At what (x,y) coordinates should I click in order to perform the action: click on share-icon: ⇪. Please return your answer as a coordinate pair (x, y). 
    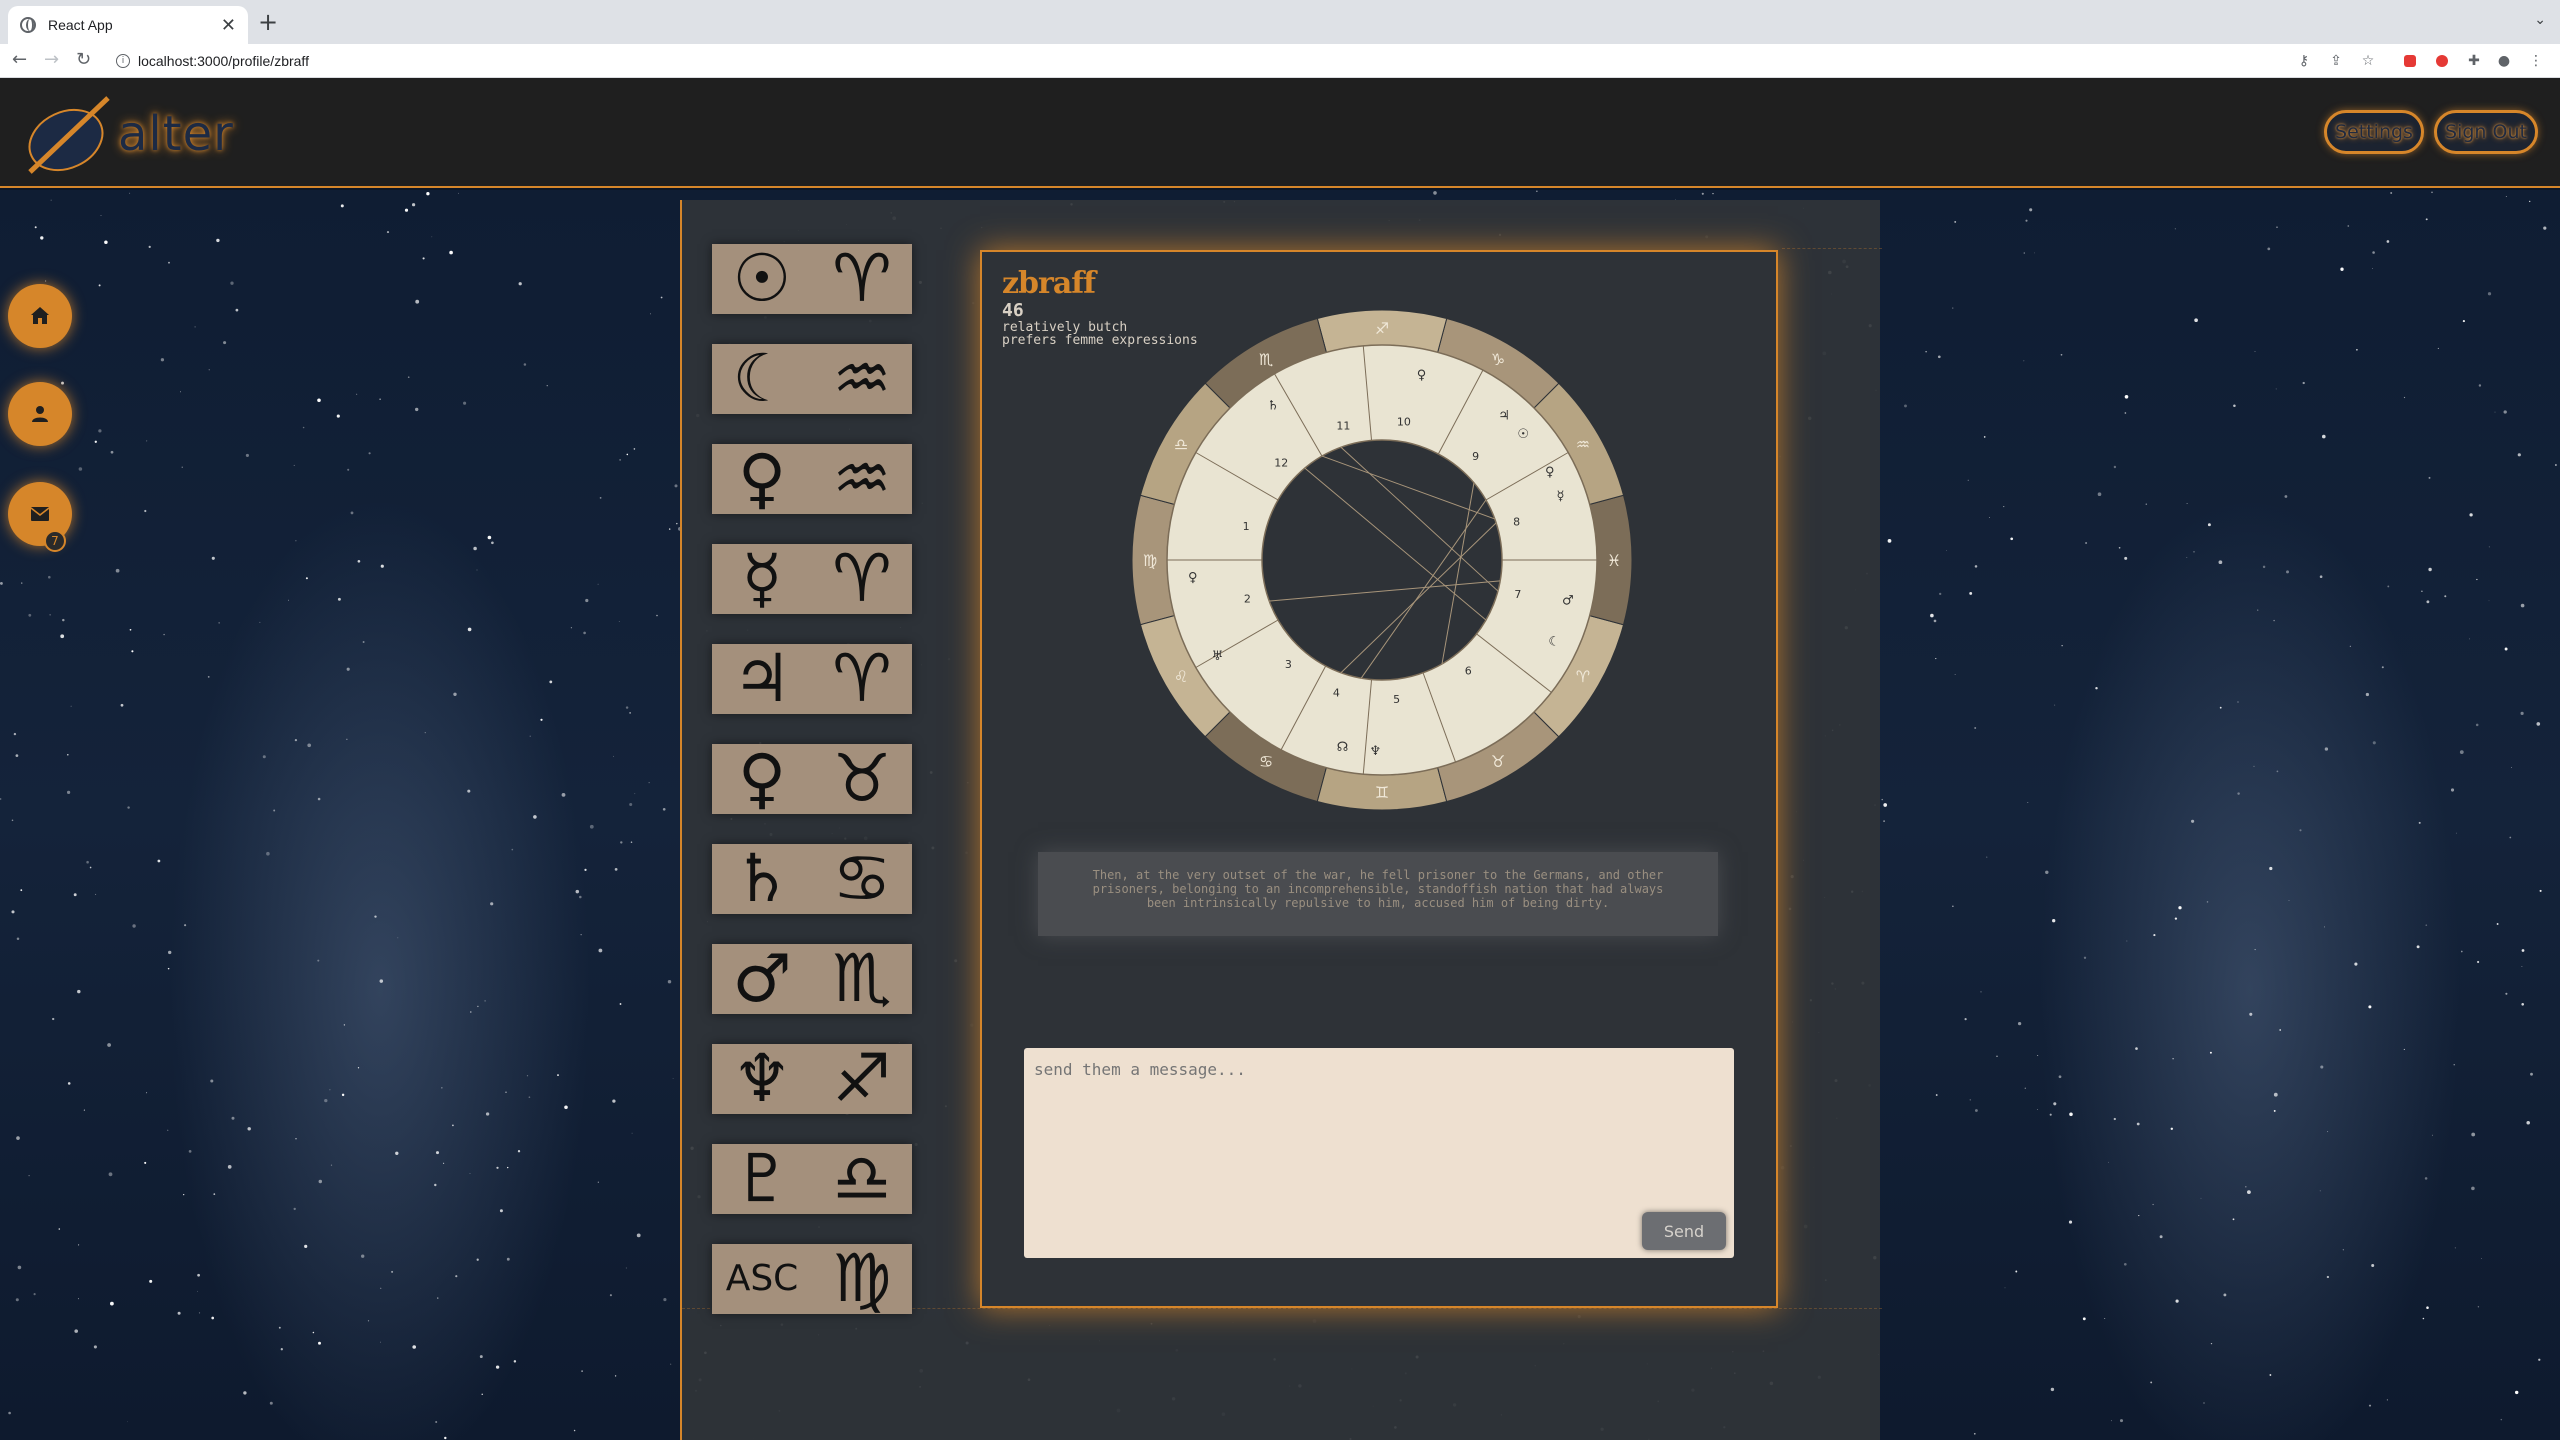
    Looking at the image, I should click on (2336, 61).